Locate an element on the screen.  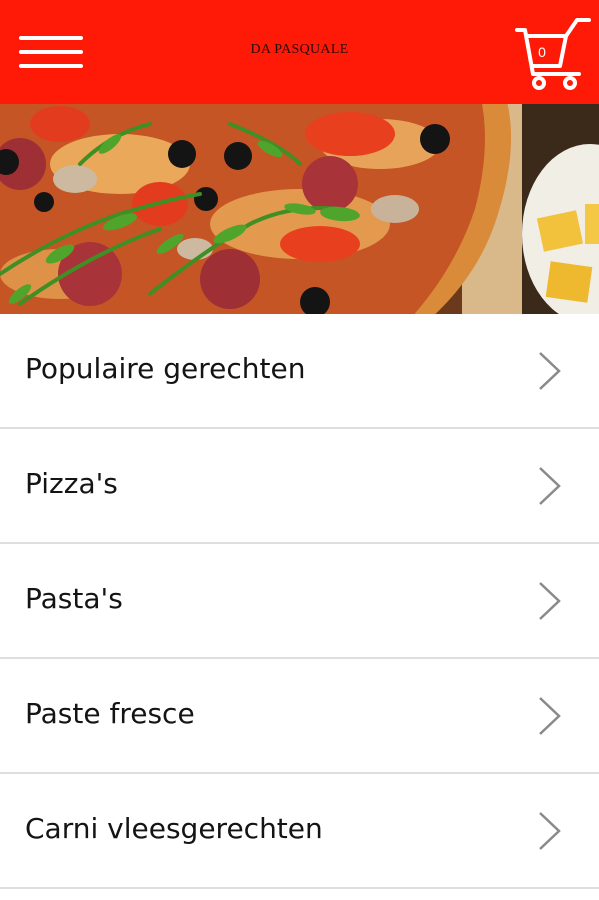
category-row-paste-fresce: Paste fresce is located at coordinates (299, 716).